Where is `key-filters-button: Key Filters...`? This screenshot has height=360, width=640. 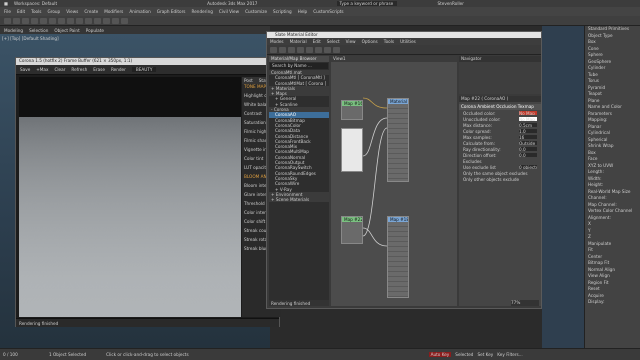 key-filters-button: Key Filters... is located at coordinates (509, 354).